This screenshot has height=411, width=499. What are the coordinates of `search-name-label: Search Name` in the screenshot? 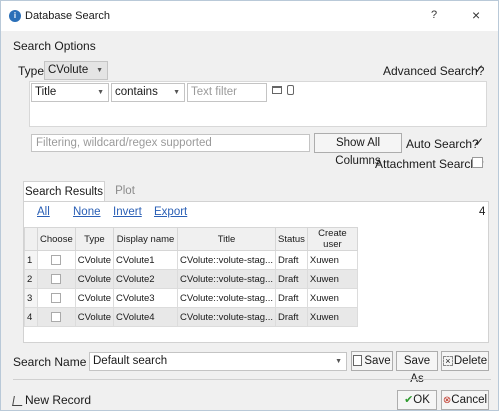 It's located at (50, 362).